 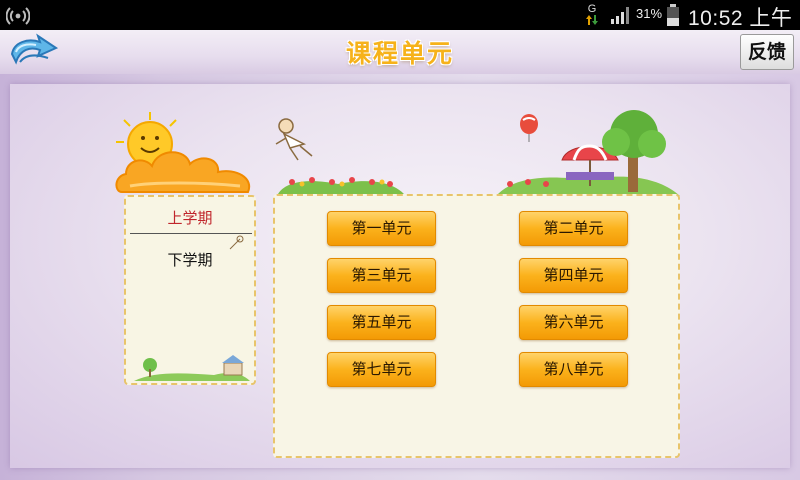 I want to click on semester-first-tab: 上学期, so click(x=190, y=217).